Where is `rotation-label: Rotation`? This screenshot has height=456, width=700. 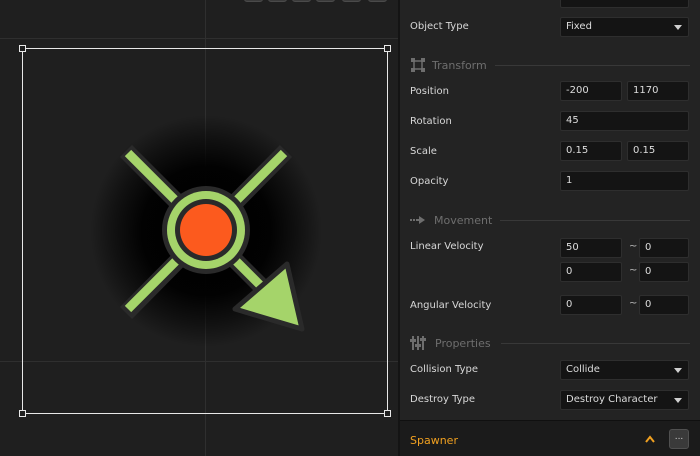
rotation-label: Rotation is located at coordinates (431, 121).